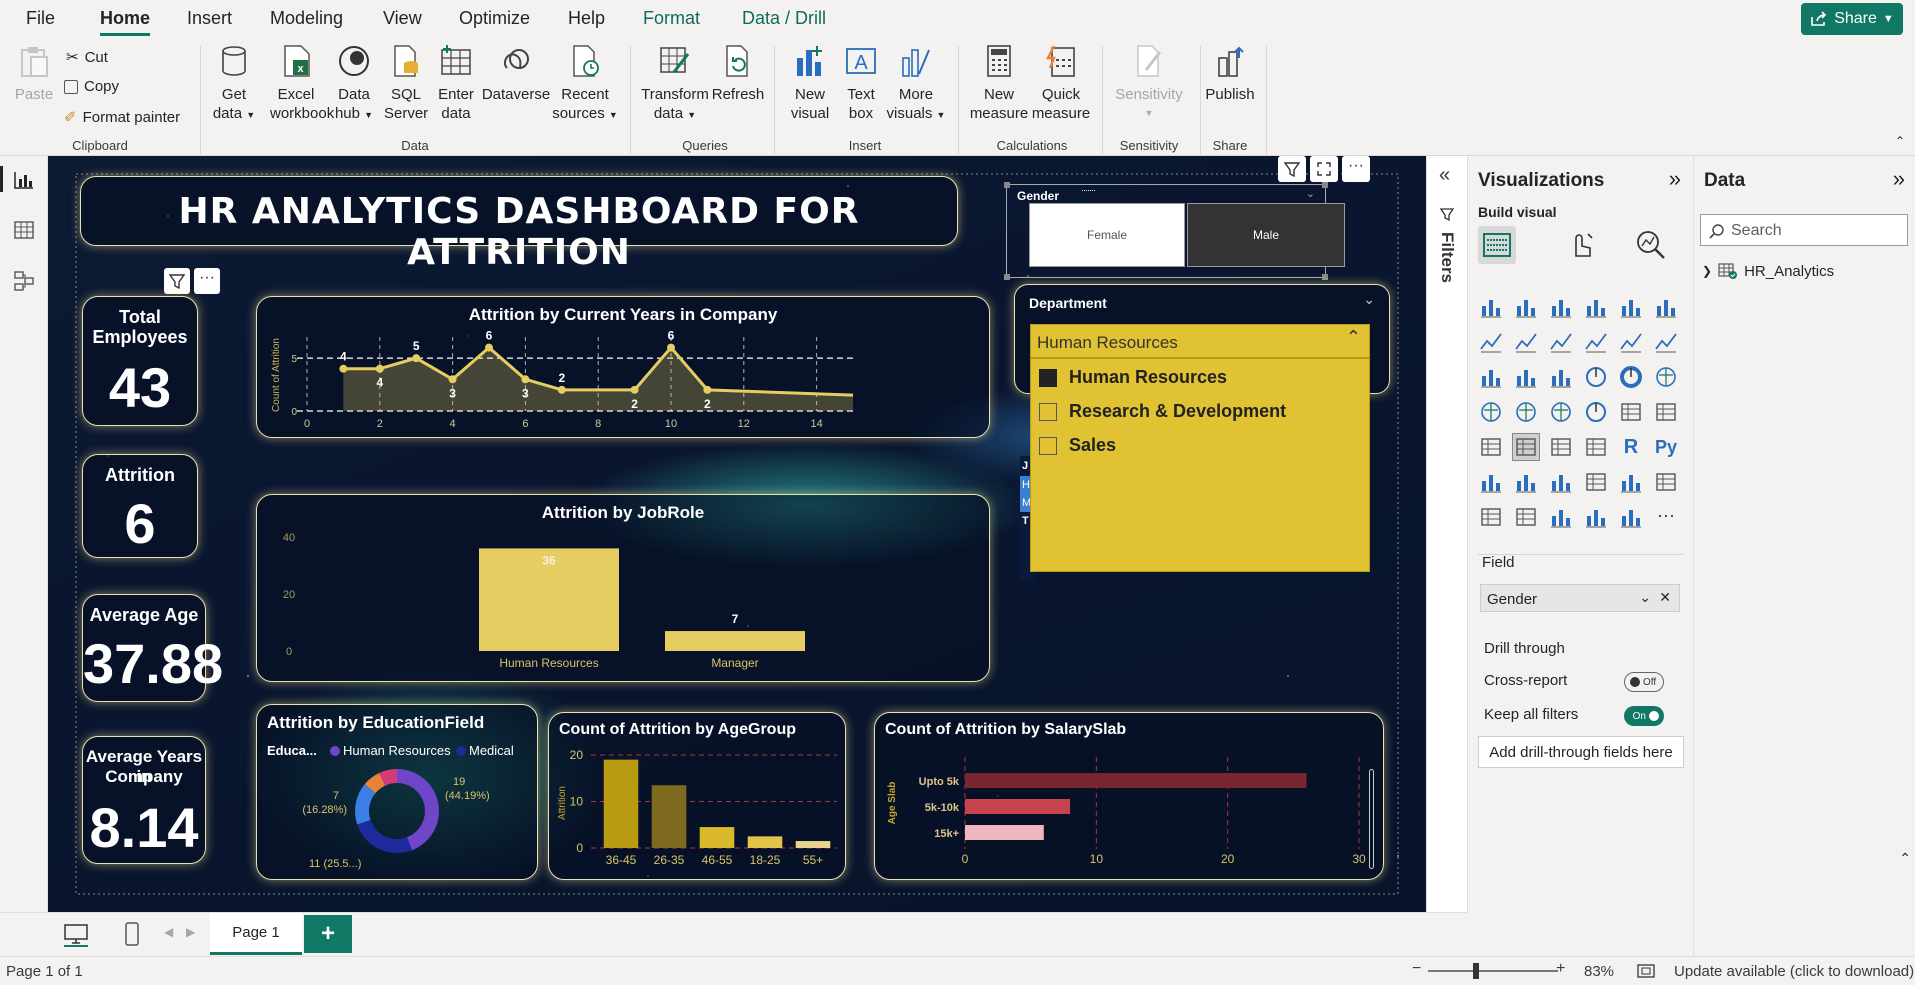  I want to click on menu-data-drill: Data / Drill, so click(784, 18).